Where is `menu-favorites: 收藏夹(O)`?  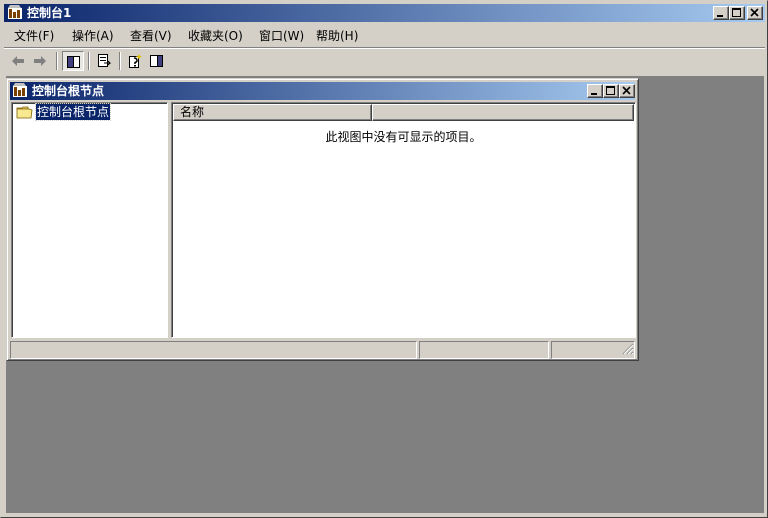 menu-favorites: 收藏夹(O) is located at coordinates (215, 36).